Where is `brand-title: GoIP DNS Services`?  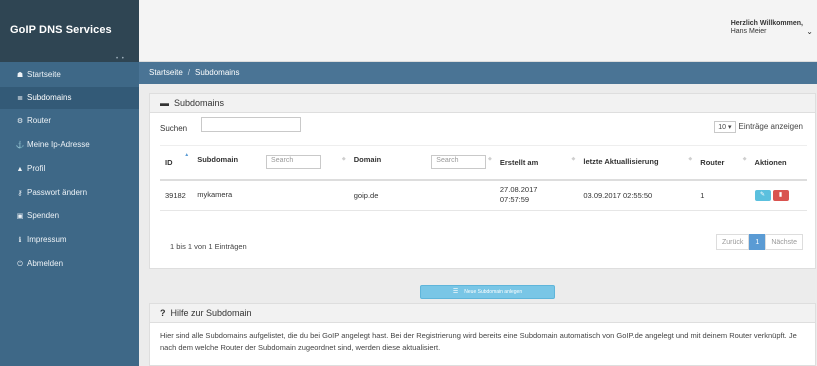 brand-title: GoIP DNS Services is located at coordinates (61, 30).